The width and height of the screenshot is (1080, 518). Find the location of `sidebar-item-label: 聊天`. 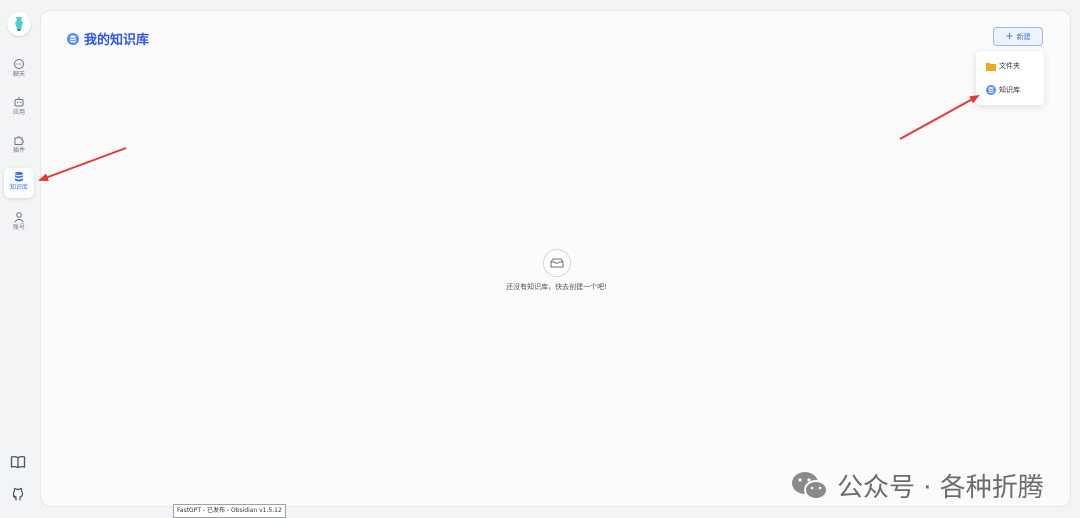

sidebar-item-label: 聊天 is located at coordinates (18, 74).